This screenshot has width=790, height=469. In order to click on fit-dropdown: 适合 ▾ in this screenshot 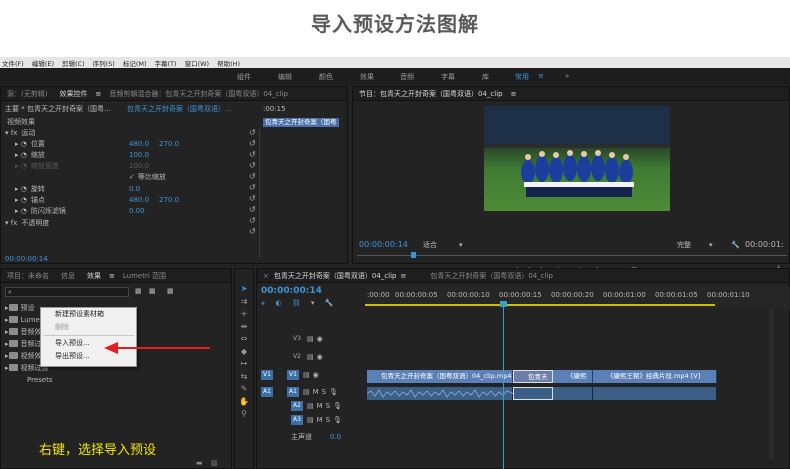, I will do `click(443, 244)`.